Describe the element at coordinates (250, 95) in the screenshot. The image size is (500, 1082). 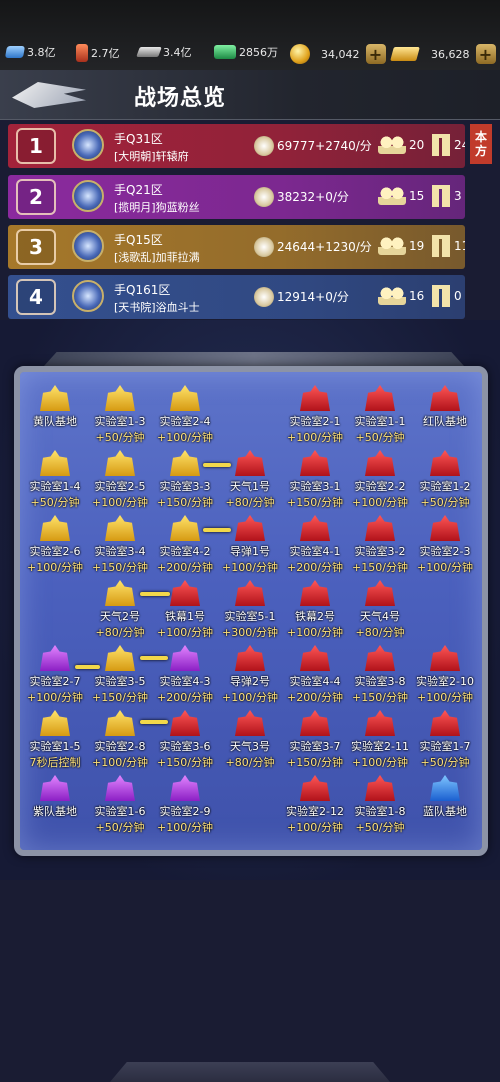
I see `title-bar` at that location.